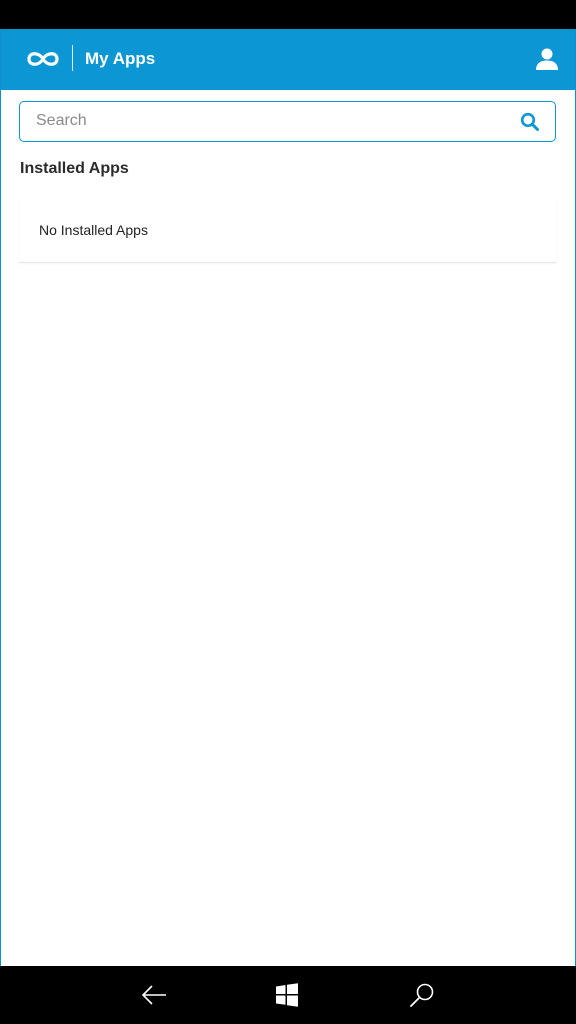  I want to click on nav-search-button, so click(422, 995).